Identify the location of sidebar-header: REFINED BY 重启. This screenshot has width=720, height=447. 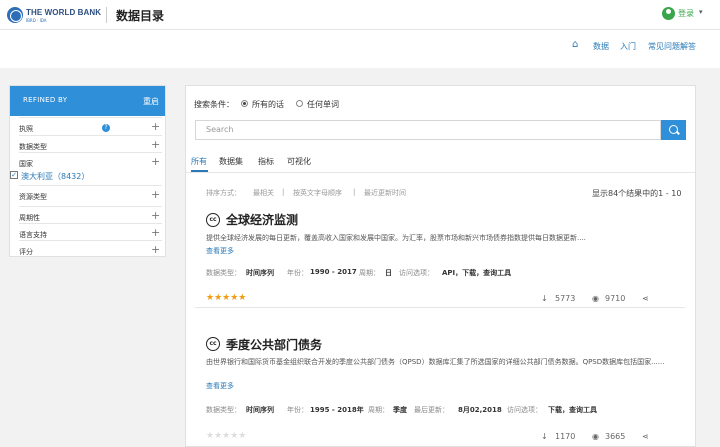
(87, 101).